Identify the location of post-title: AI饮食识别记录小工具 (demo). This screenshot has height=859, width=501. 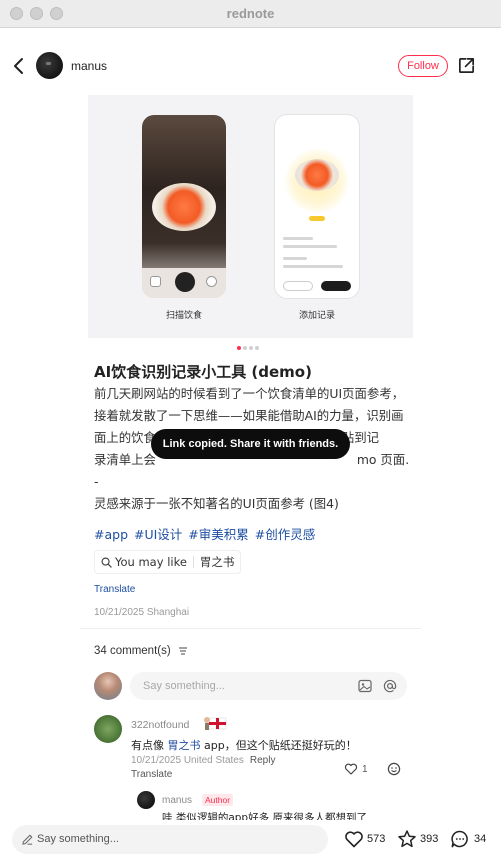
(203, 372).